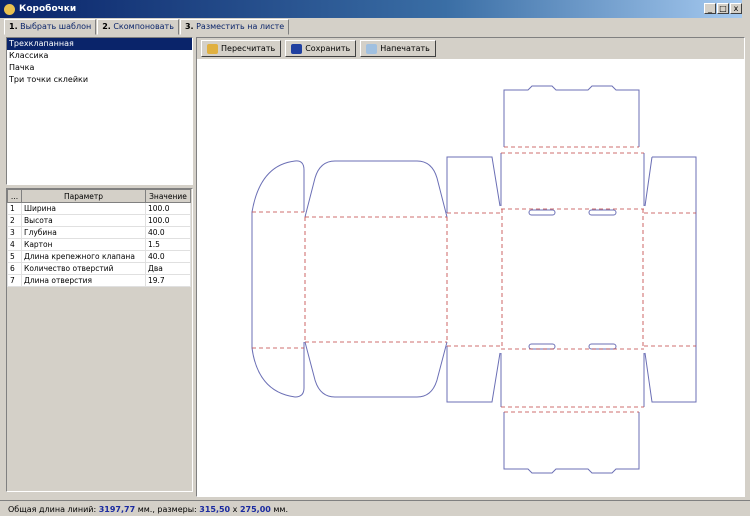  I want to click on row-number: 4, so click(14, 244).